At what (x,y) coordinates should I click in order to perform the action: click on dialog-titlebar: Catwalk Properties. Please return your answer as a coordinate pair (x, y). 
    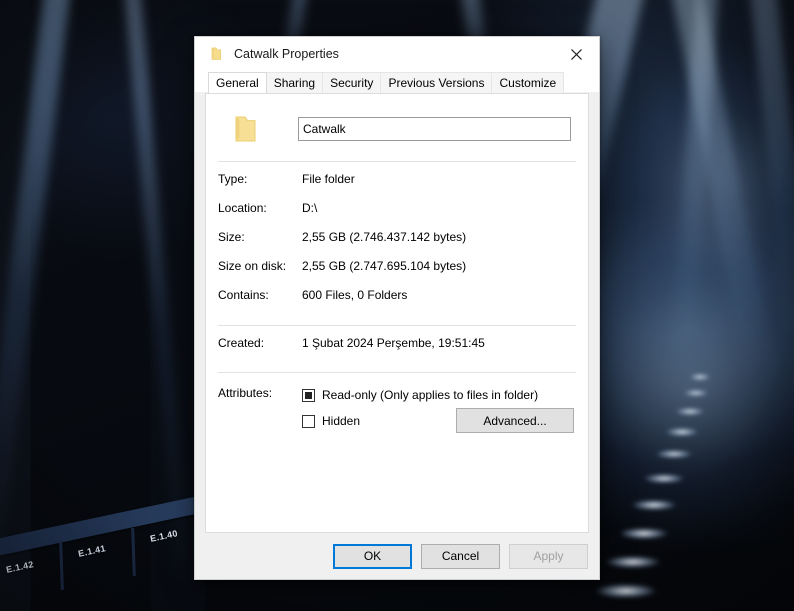
    Looking at the image, I should click on (397, 54).